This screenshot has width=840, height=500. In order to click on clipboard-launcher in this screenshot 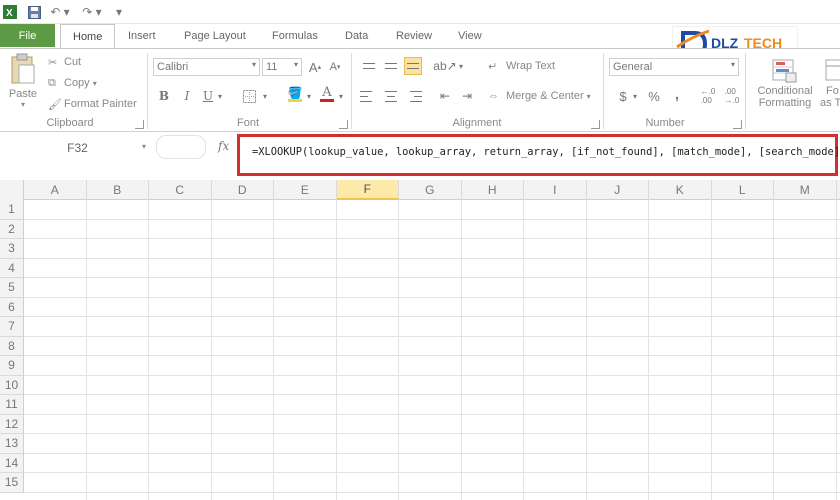, I will do `click(139, 124)`.